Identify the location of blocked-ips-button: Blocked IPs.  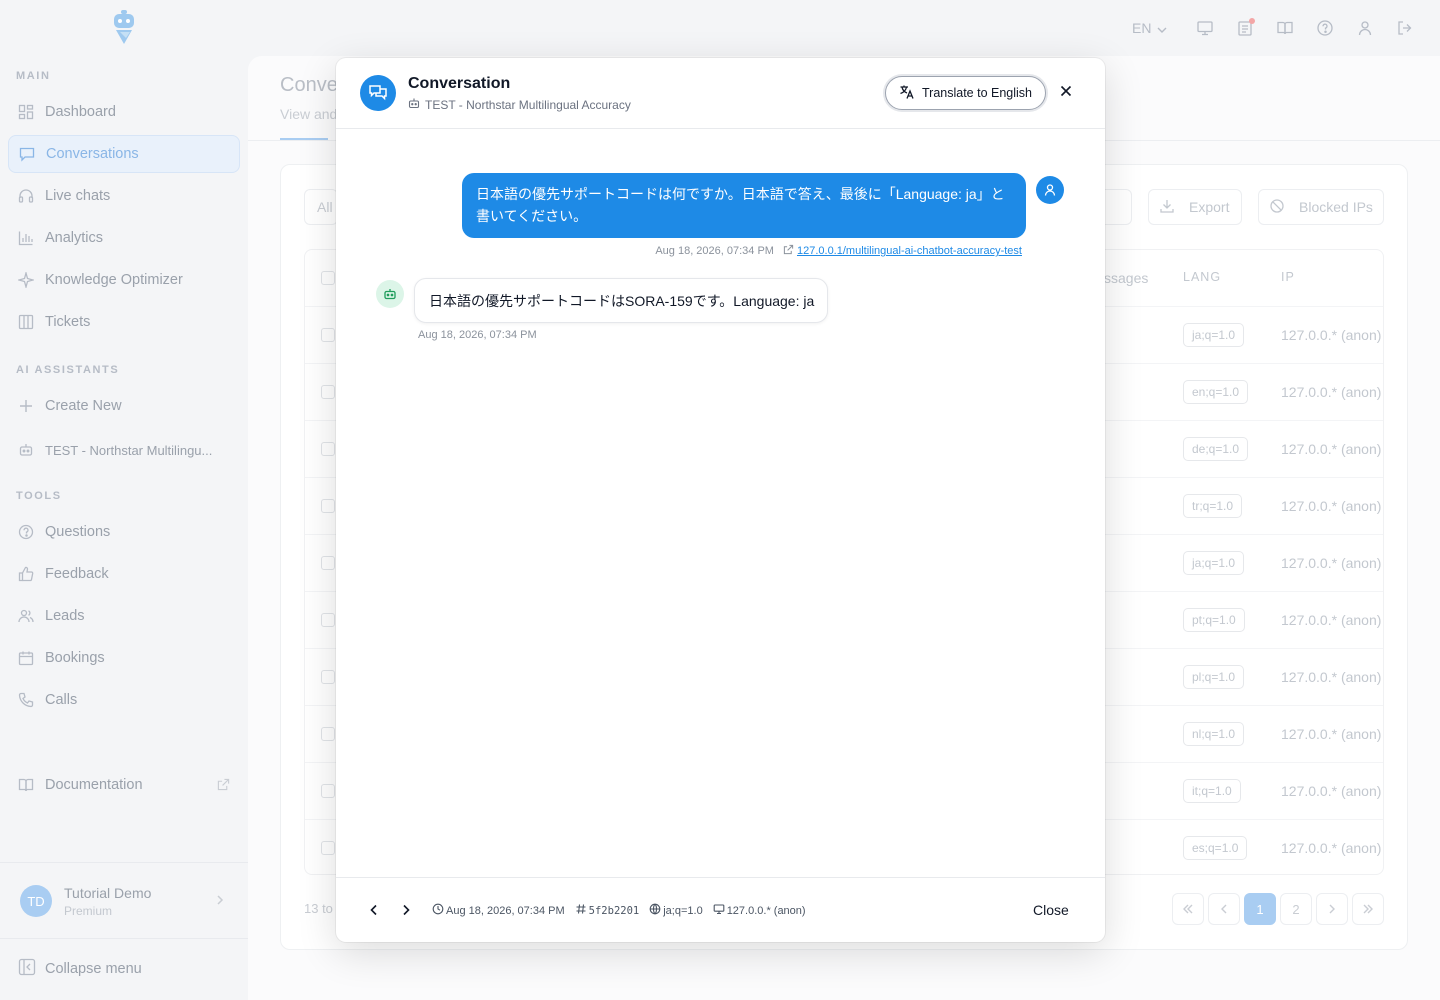
(1321, 207).